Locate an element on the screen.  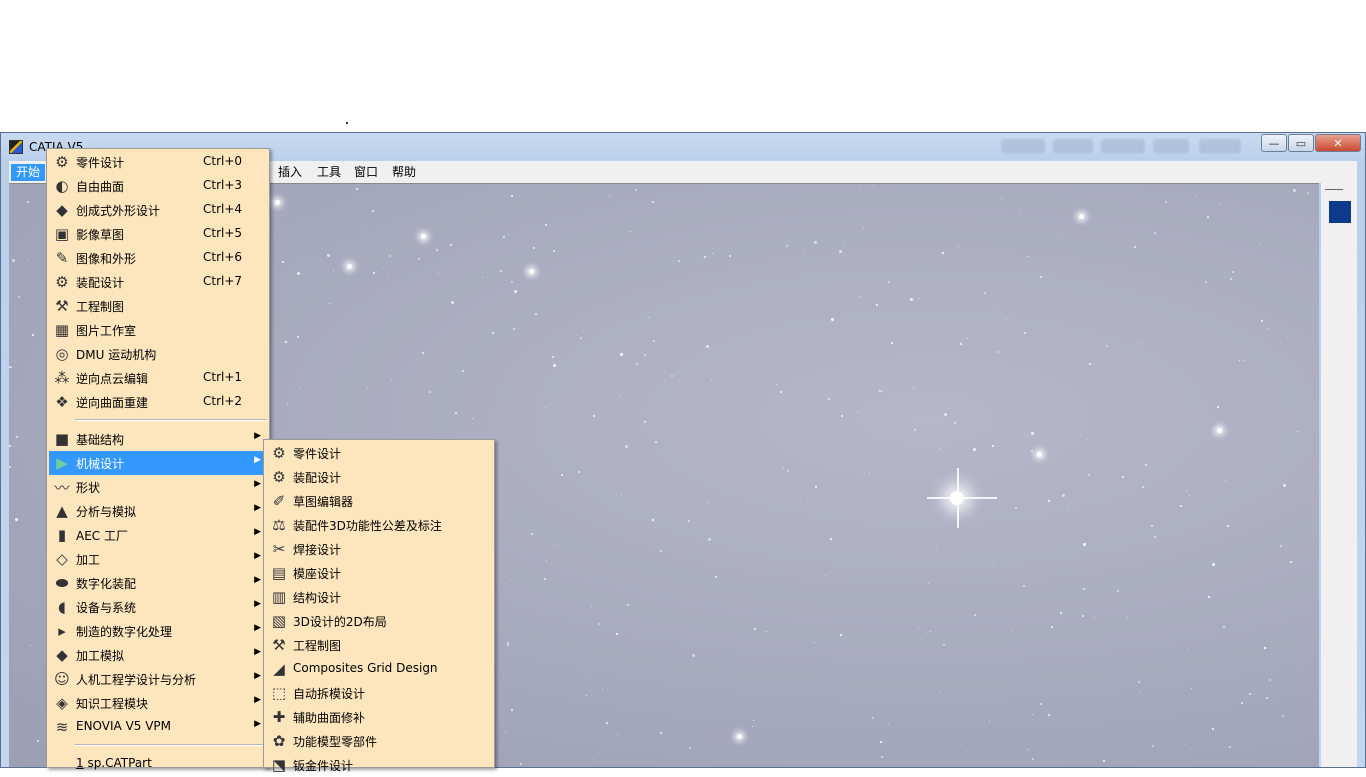
tolerancing-icon: ⚖ is located at coordinates (279, 525).